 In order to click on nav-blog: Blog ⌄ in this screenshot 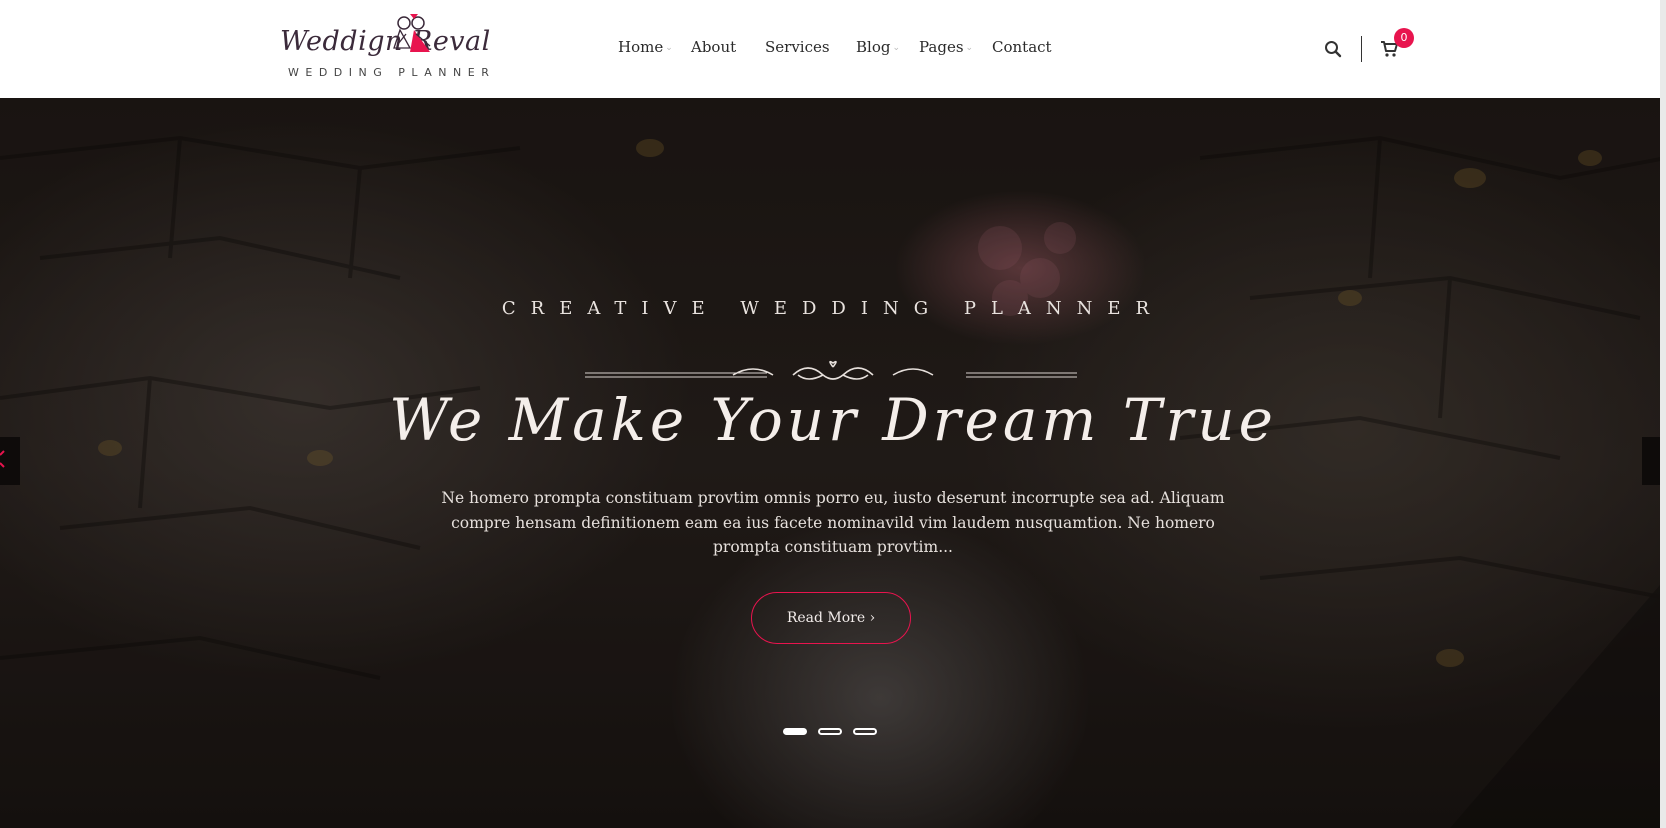, I will do `click(878, 47)`.